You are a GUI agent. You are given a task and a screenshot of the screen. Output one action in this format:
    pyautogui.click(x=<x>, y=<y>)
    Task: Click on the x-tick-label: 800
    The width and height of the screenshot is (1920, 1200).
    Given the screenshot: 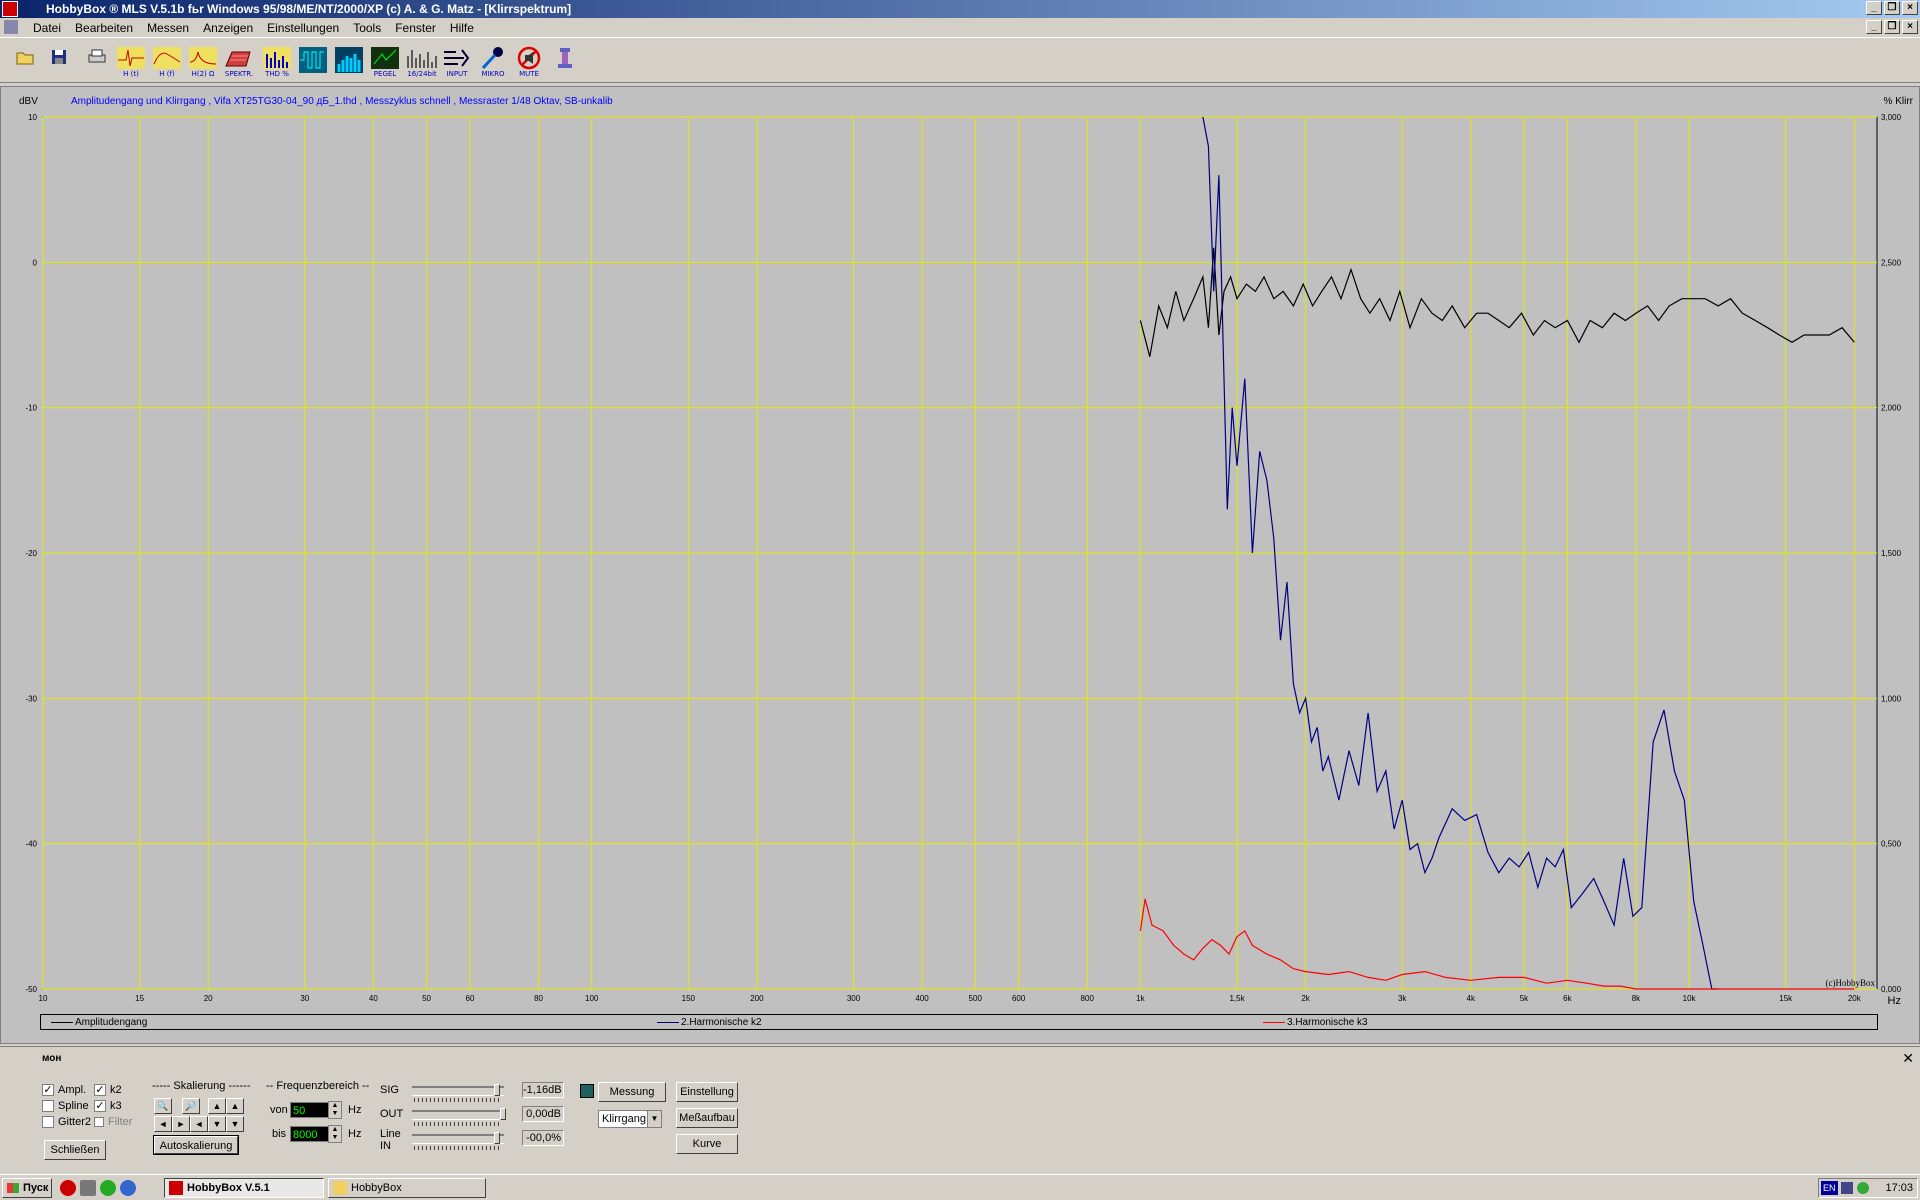 What is the action you would take?
    pyautogui.click(x=1088, y=998)
    